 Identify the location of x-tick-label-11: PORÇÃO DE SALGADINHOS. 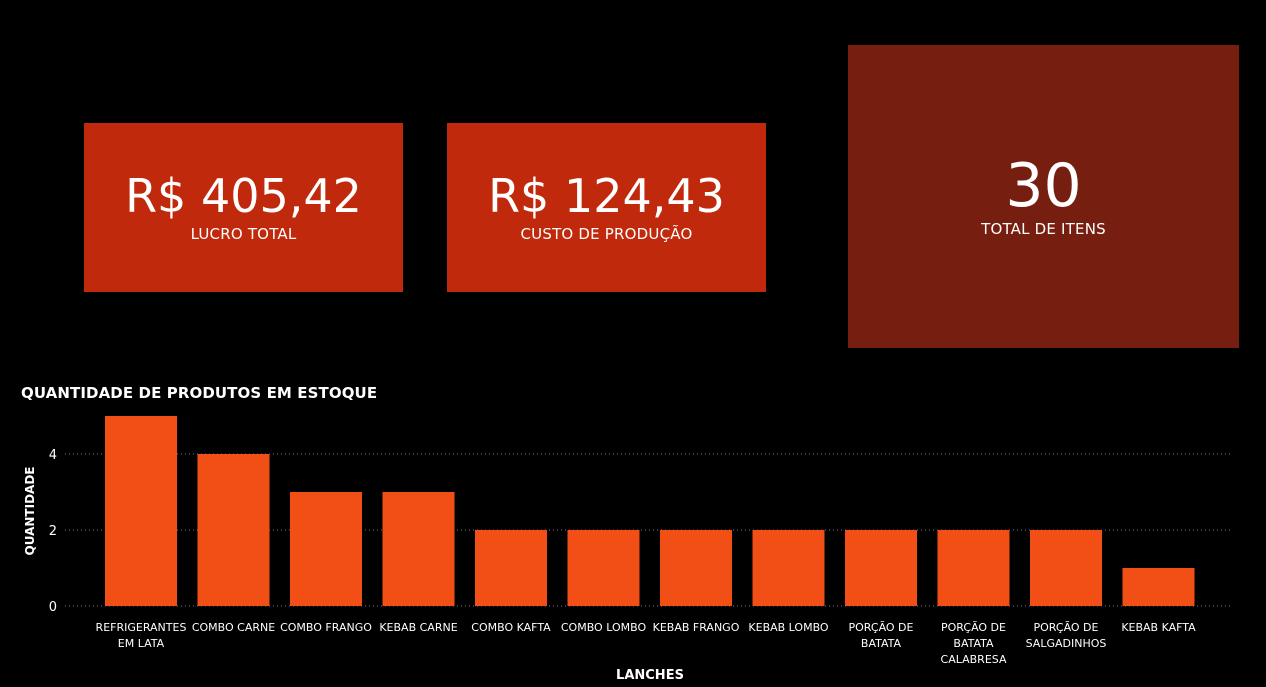
(1066, 635).